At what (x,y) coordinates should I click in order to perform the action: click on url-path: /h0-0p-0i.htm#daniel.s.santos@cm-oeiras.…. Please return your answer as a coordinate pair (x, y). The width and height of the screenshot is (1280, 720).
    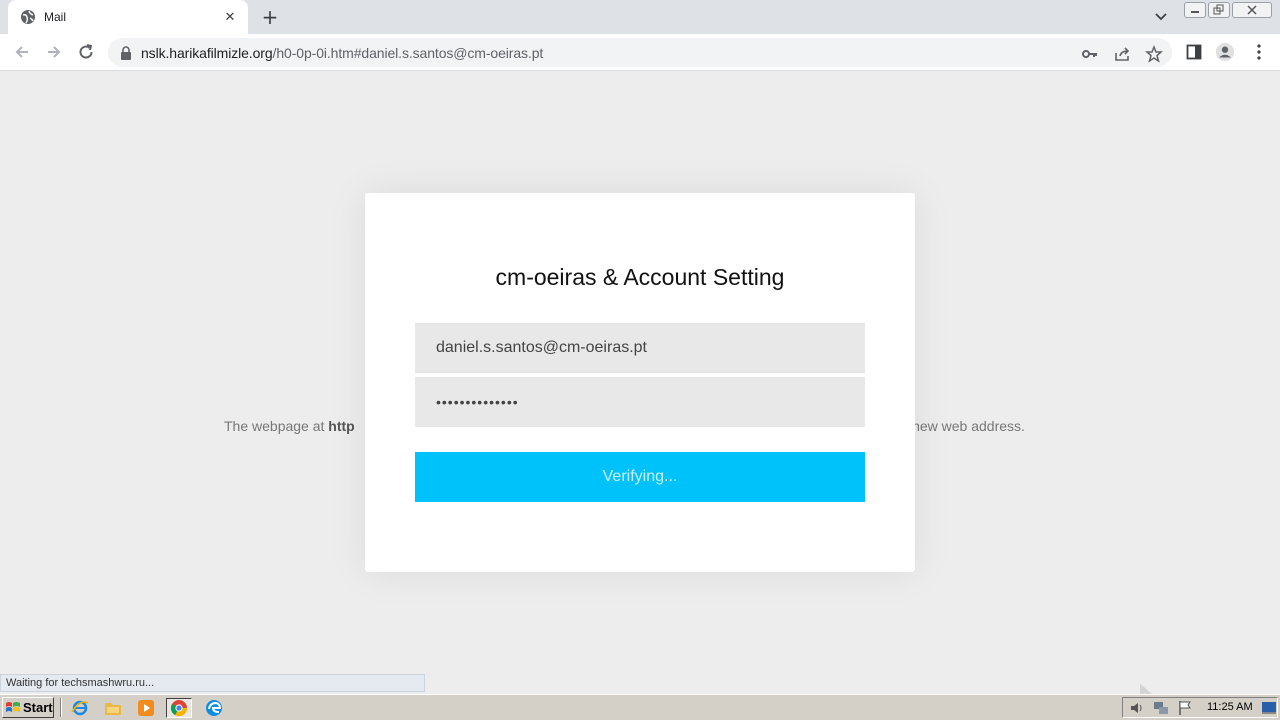
    Looking at the image, I should click on (408, 52).